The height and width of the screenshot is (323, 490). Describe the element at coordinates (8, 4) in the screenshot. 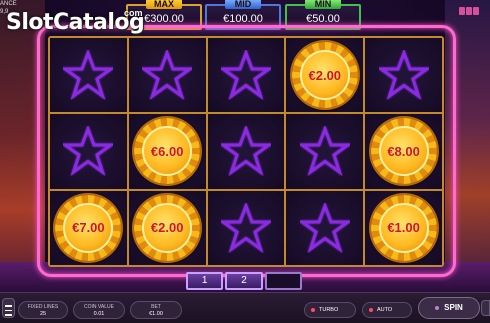

I see `balance-corner-line-1: ANCE` at that location.